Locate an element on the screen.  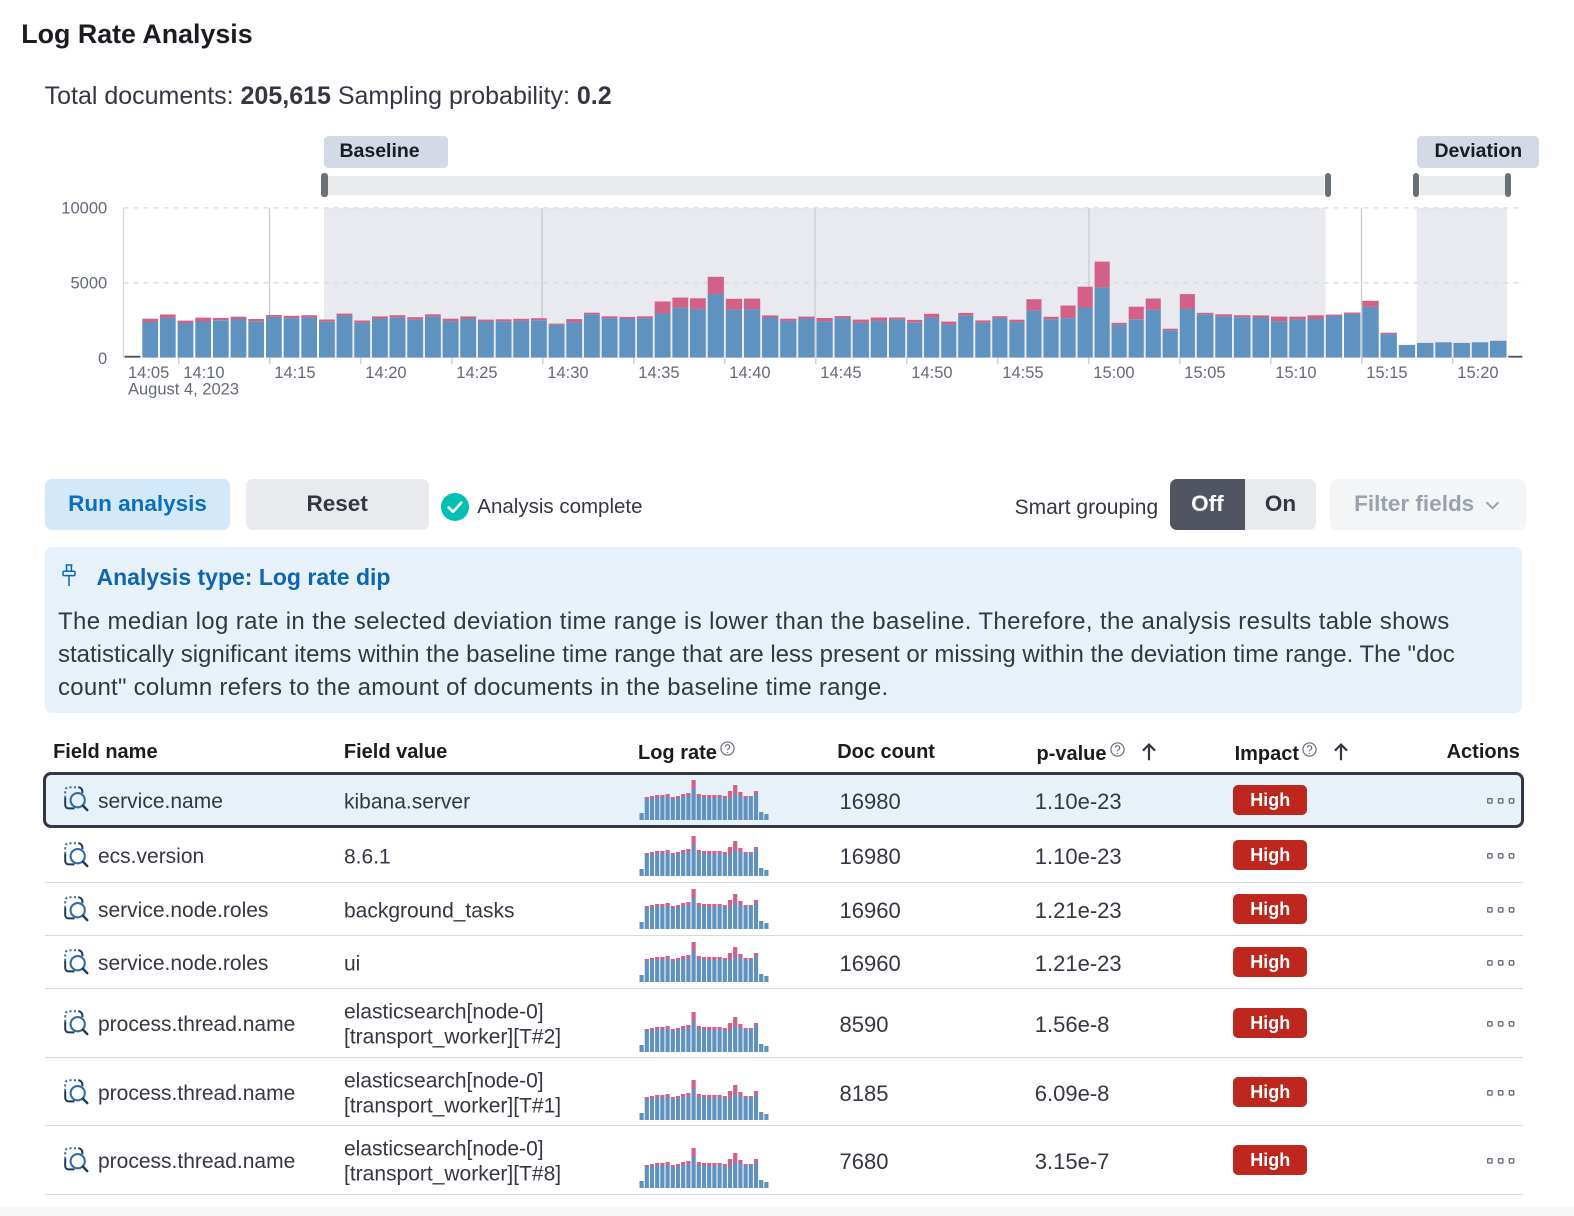
svg-text: 15:10 is located at coordinates (1295, 373).